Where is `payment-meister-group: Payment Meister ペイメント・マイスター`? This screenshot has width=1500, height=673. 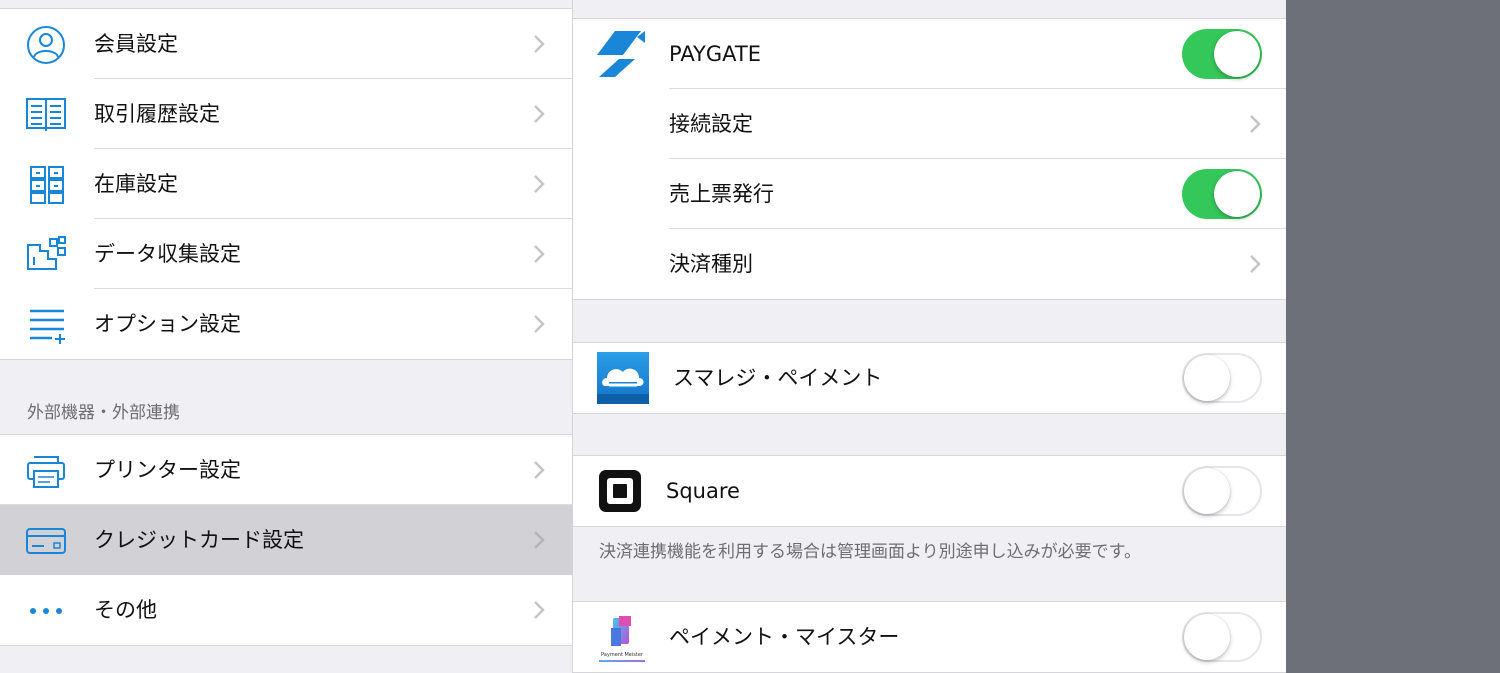 payment-meister-group: Payment Meister ペイメント・マイスター is located at coordinates (929, 637).